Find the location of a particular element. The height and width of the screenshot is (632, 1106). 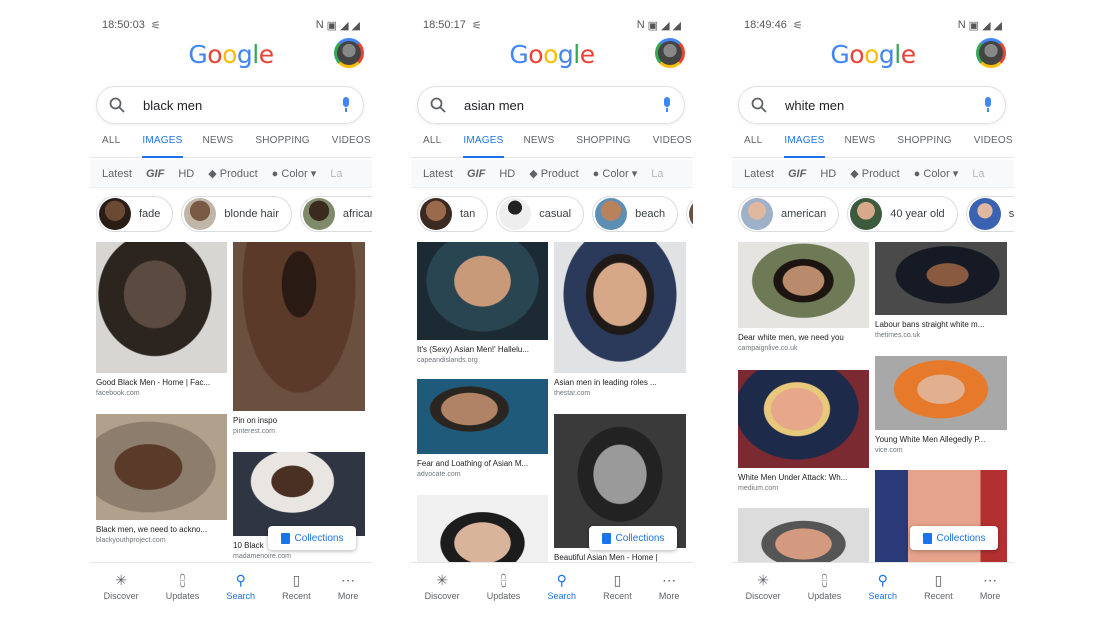

chip: fade is located at coordinates (135, 214).